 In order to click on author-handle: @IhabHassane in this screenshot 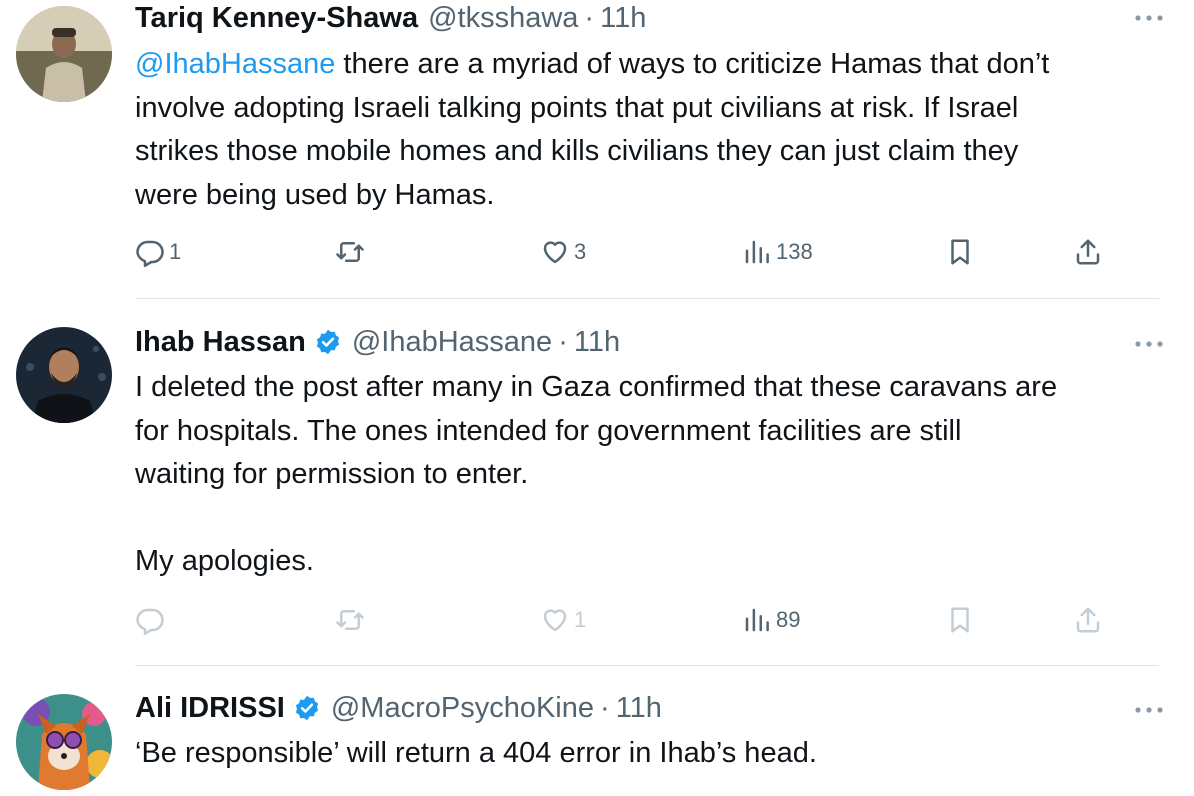, I will do `click(452, 342)`.